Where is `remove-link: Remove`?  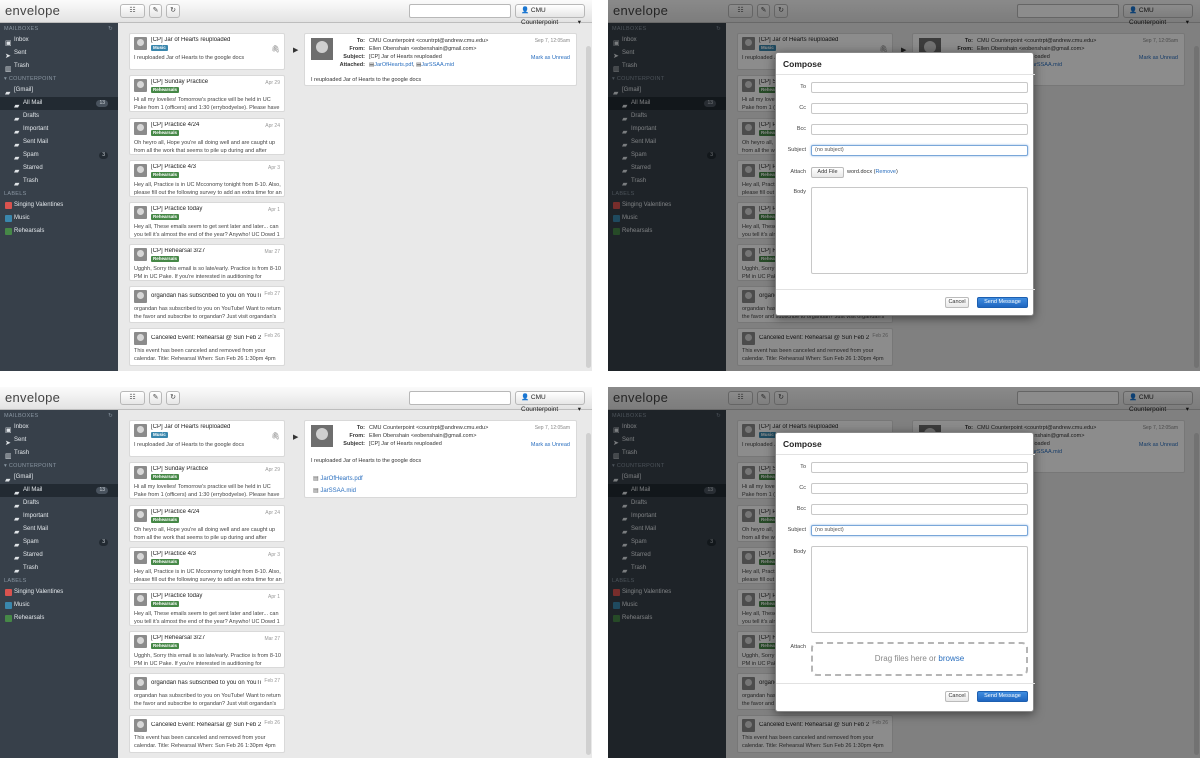
remove-link: Remove is located at coordinates (885, 172).